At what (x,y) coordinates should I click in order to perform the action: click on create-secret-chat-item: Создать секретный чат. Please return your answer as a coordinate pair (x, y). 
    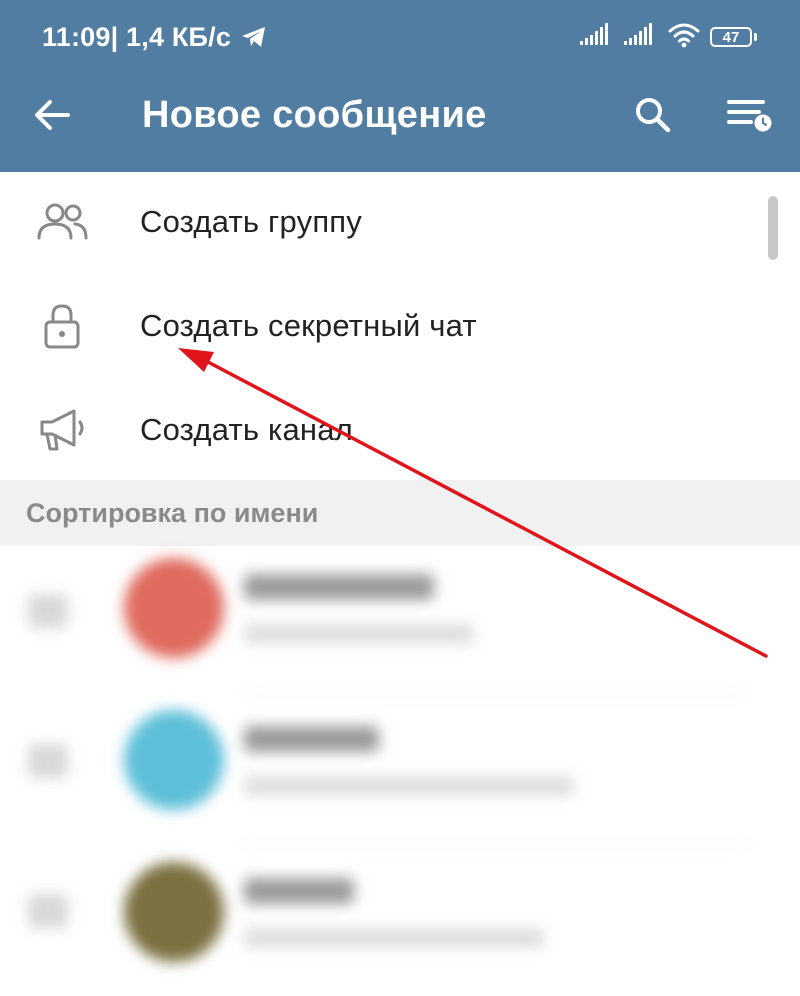
    Looking at the image, I should click on (380, 326).